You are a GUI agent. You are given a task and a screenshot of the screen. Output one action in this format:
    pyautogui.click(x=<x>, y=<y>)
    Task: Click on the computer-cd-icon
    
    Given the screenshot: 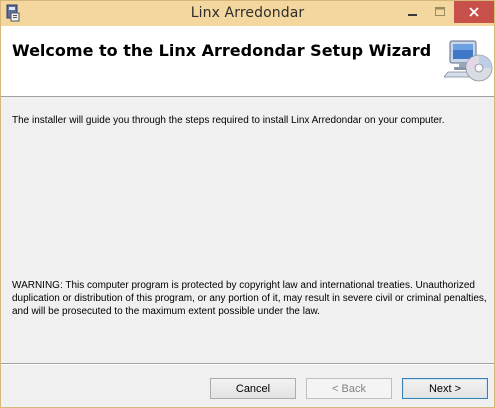 What is the action you would take?
    pyautogui.click(x=468, y=61)
    